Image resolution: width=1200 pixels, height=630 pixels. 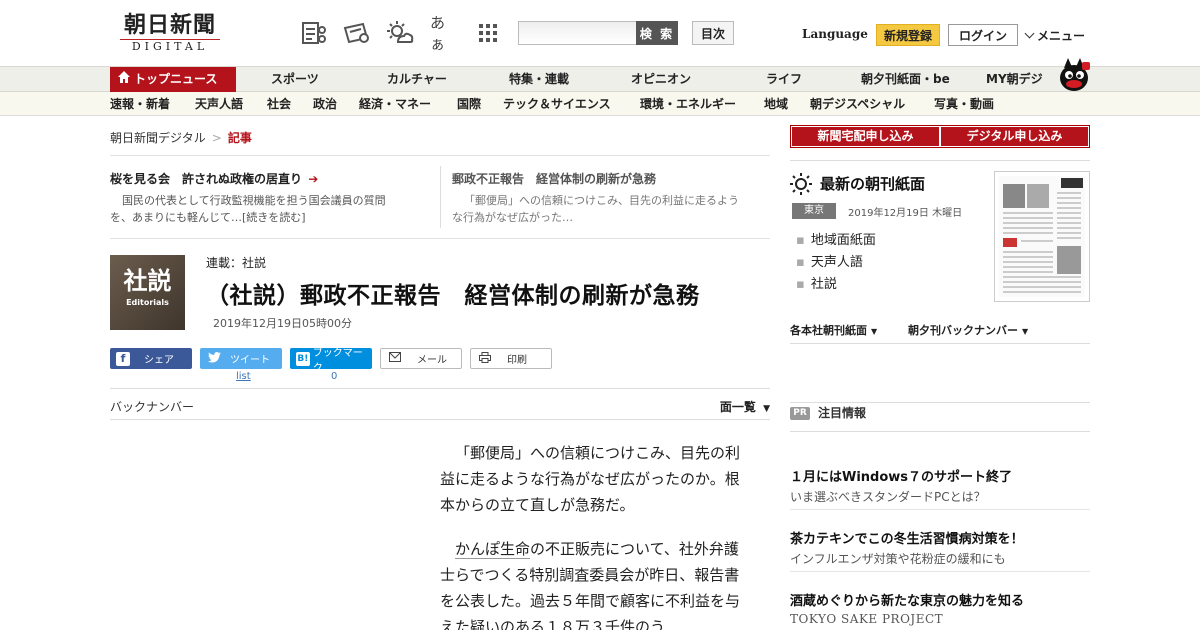 I want to click on mascot-icon, so click(x=1074, y=74).